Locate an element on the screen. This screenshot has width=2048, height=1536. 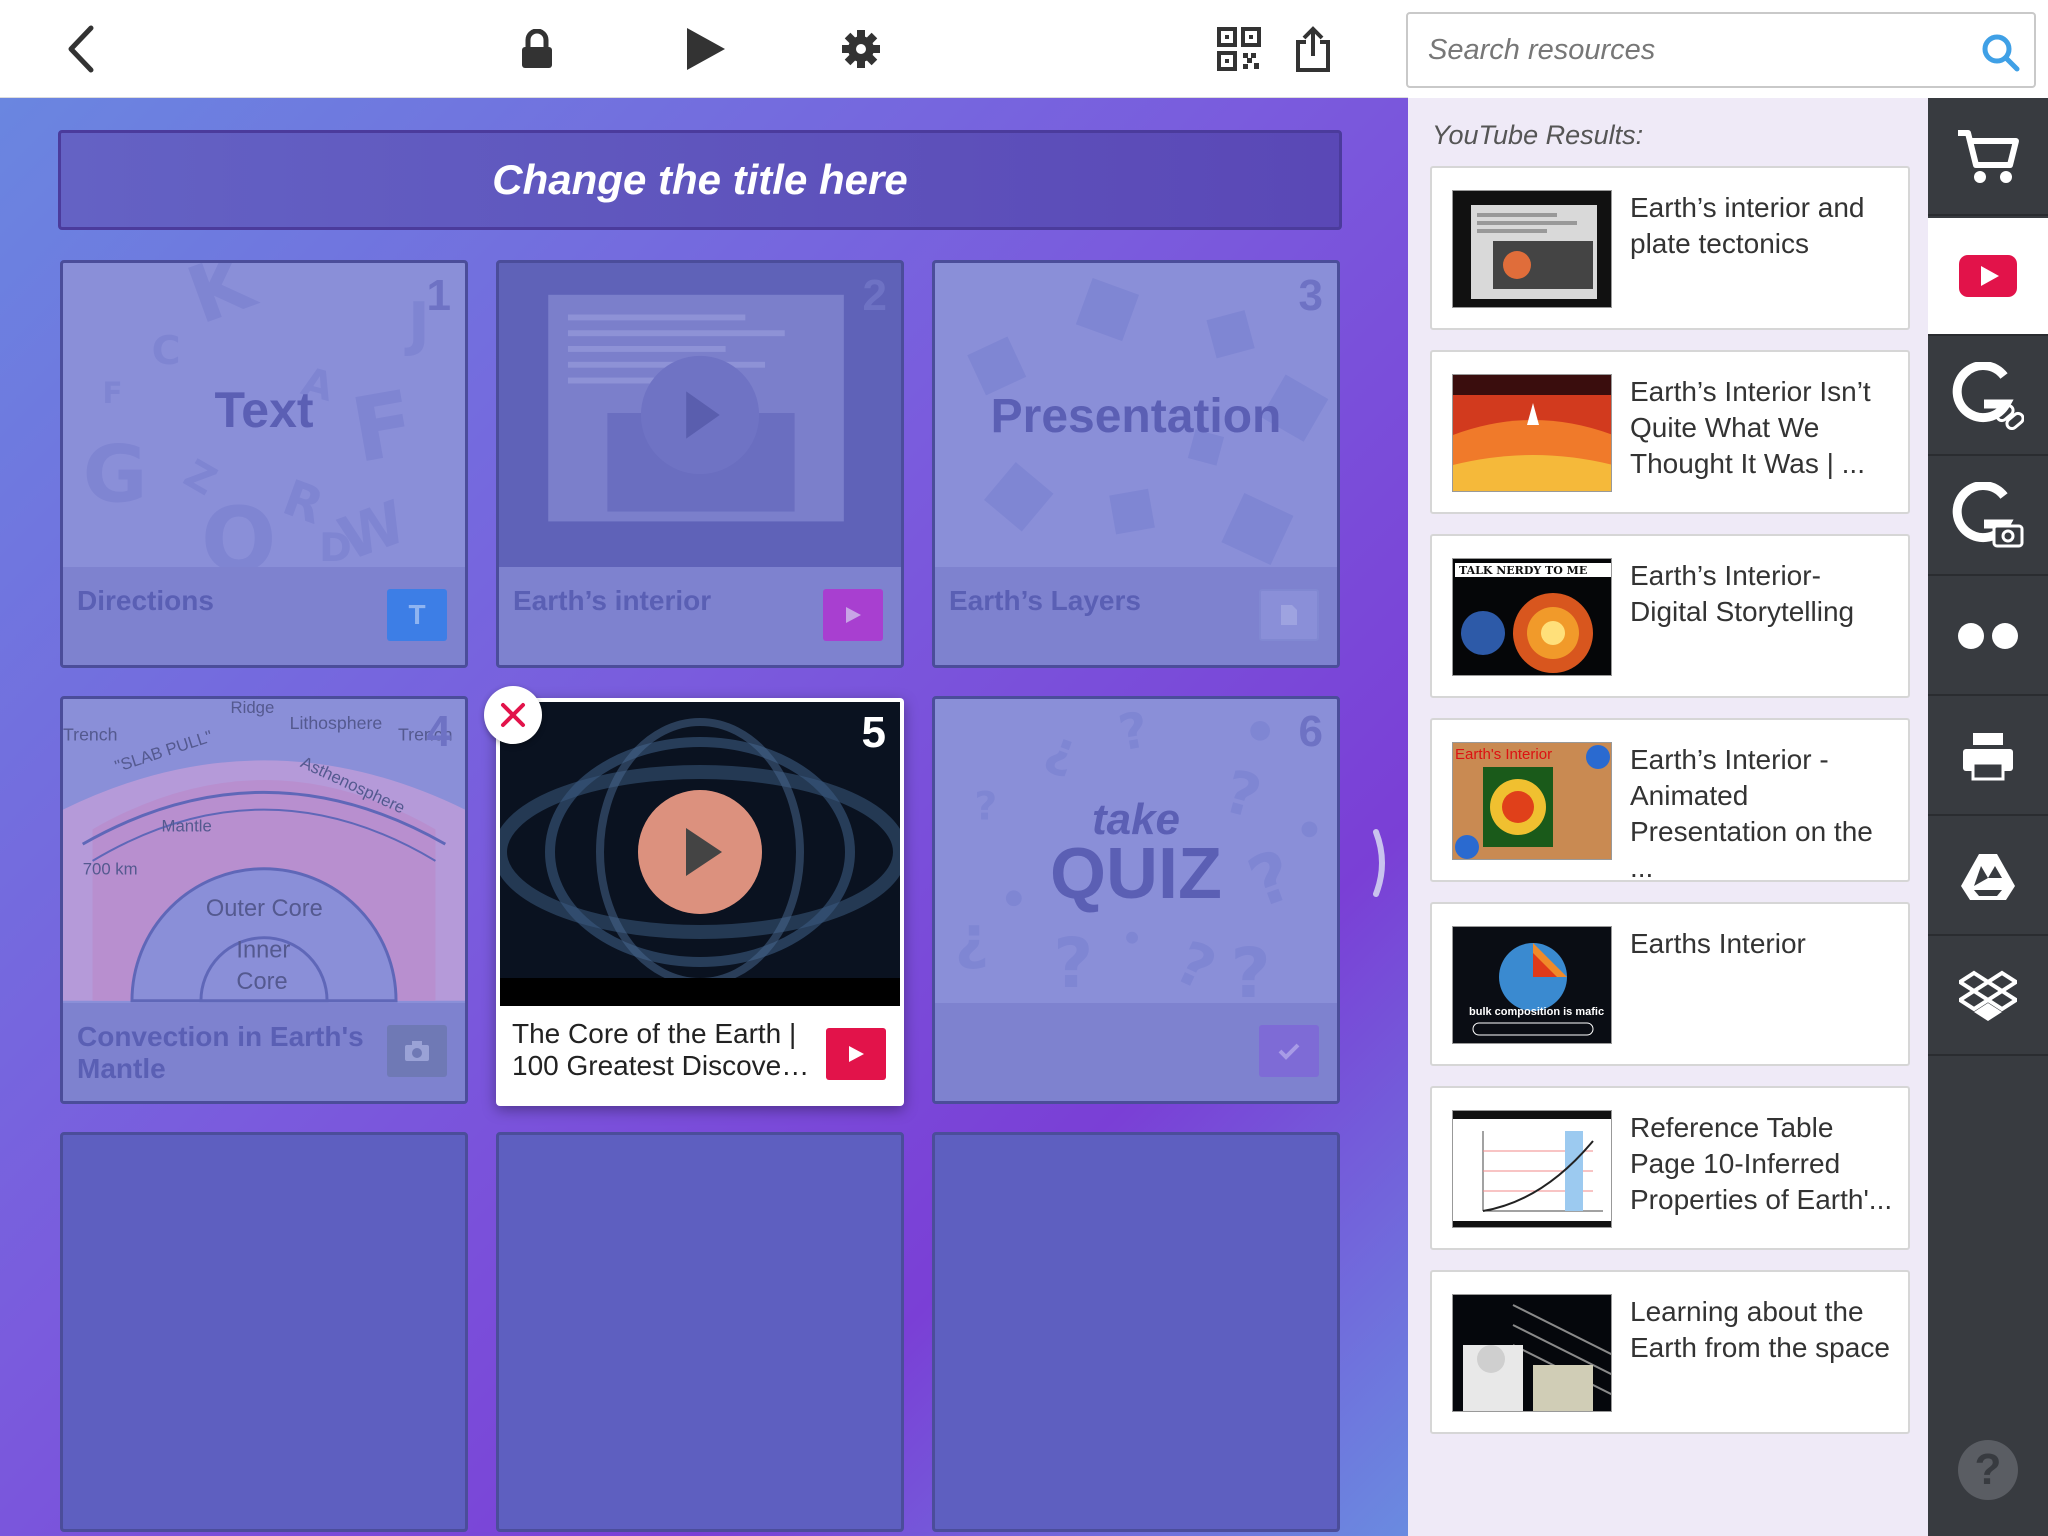
chevron-left-icon is located at coordinates (81, 49).